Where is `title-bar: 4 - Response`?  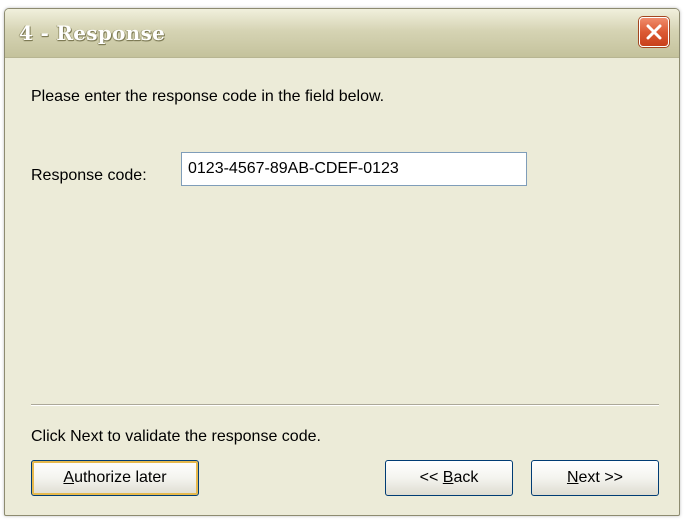
title-bar: 4 - Response is located at coordinates (342, 33).